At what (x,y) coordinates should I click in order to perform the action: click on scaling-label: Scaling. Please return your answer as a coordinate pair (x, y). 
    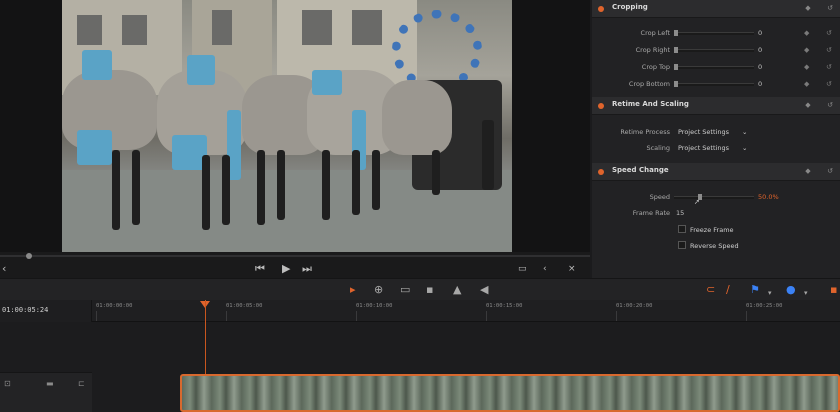
    Looking at the image, I should click on (658, 148).